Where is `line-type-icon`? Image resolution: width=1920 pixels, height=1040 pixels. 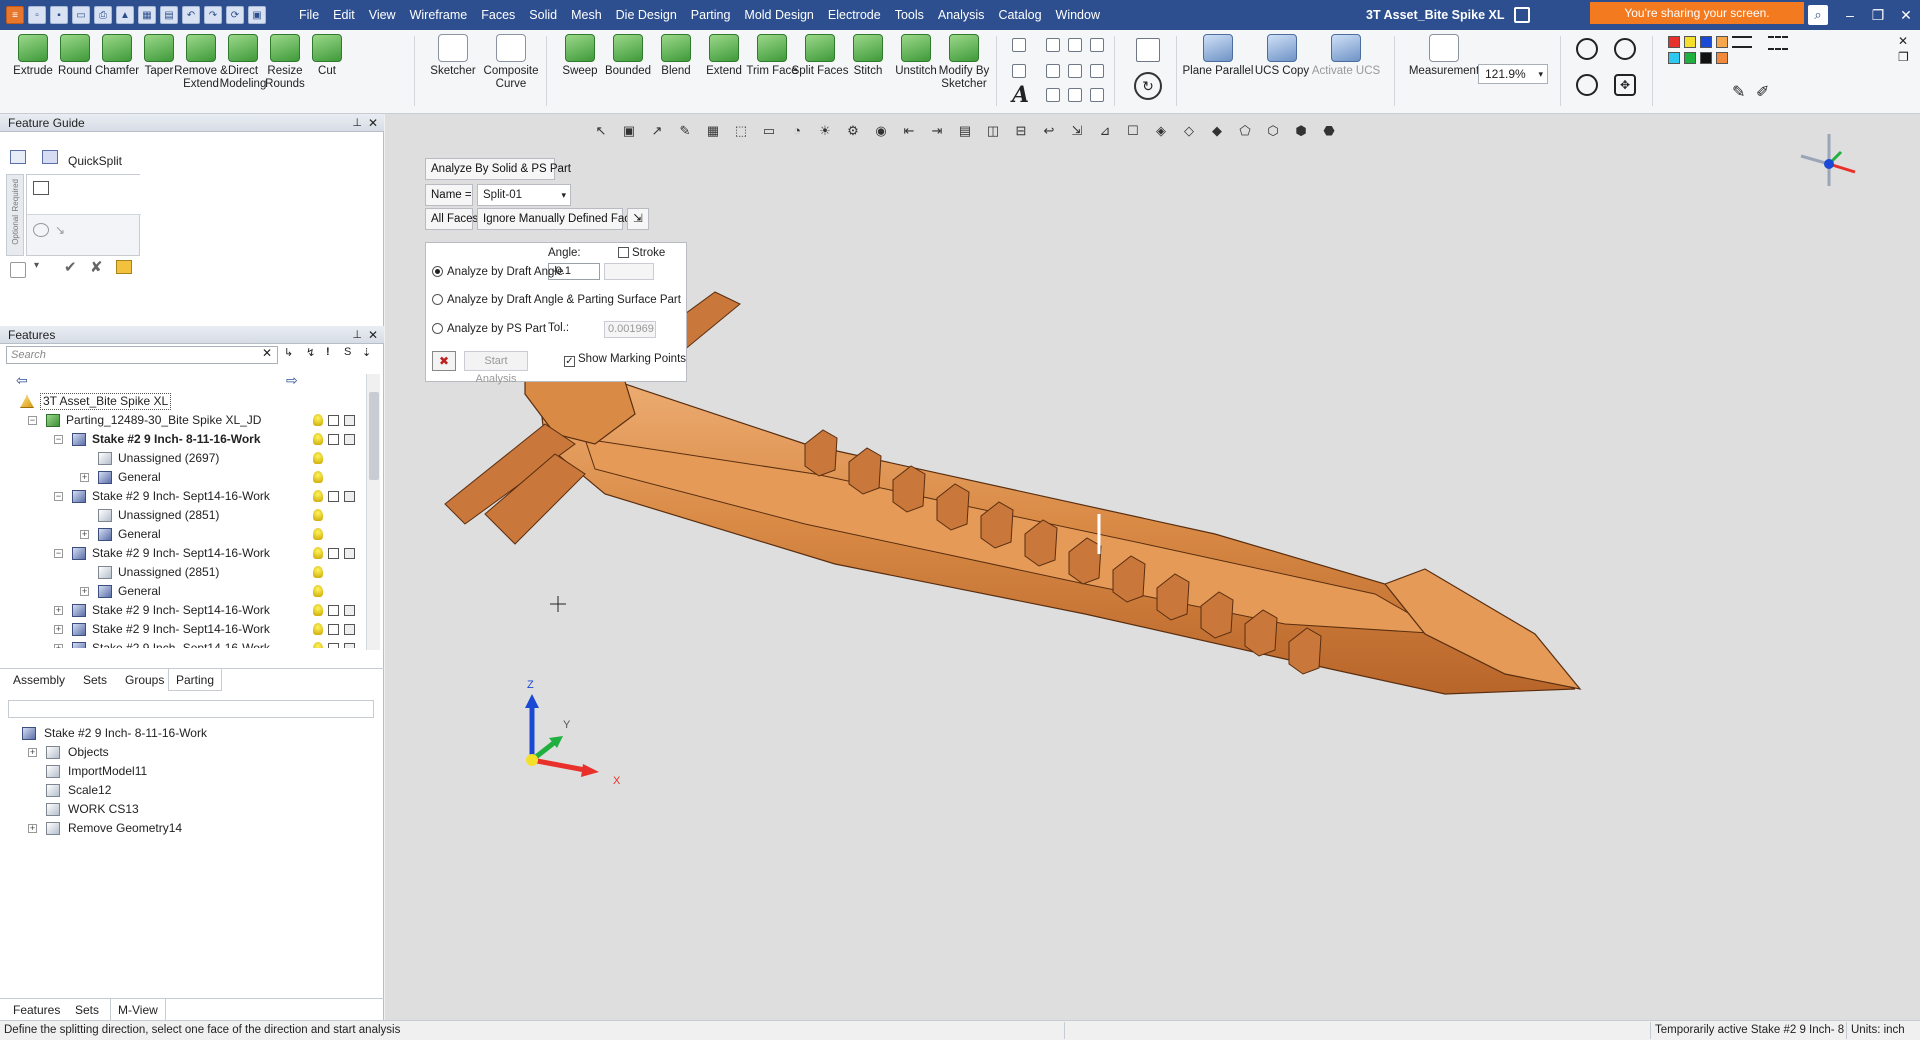 line-type-icon is located at coordinates (1778, 43).